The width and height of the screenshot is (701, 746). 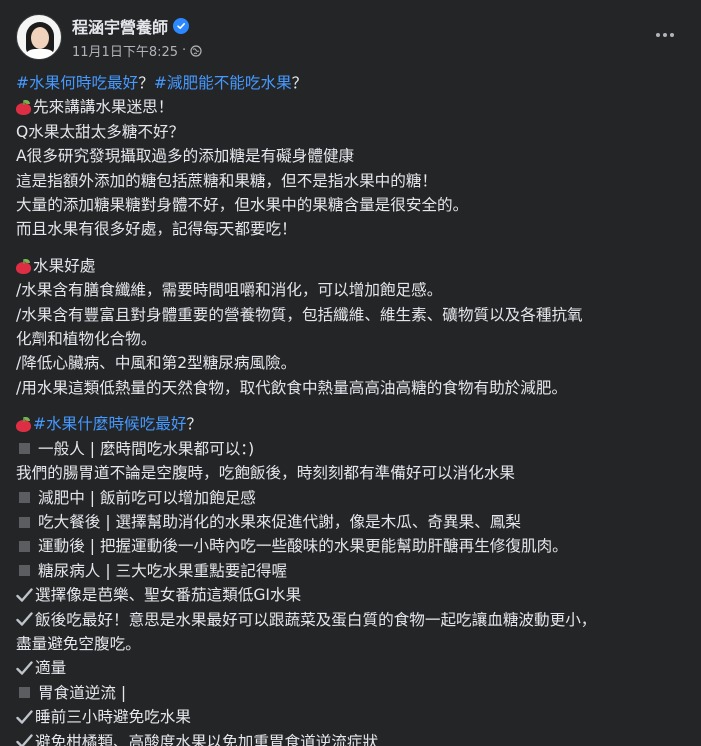 What do you see at coordinates (350, 107) in the screenshot?
I see `post-line: 先來講講水果迷思！` at bounding box center [350, 107].